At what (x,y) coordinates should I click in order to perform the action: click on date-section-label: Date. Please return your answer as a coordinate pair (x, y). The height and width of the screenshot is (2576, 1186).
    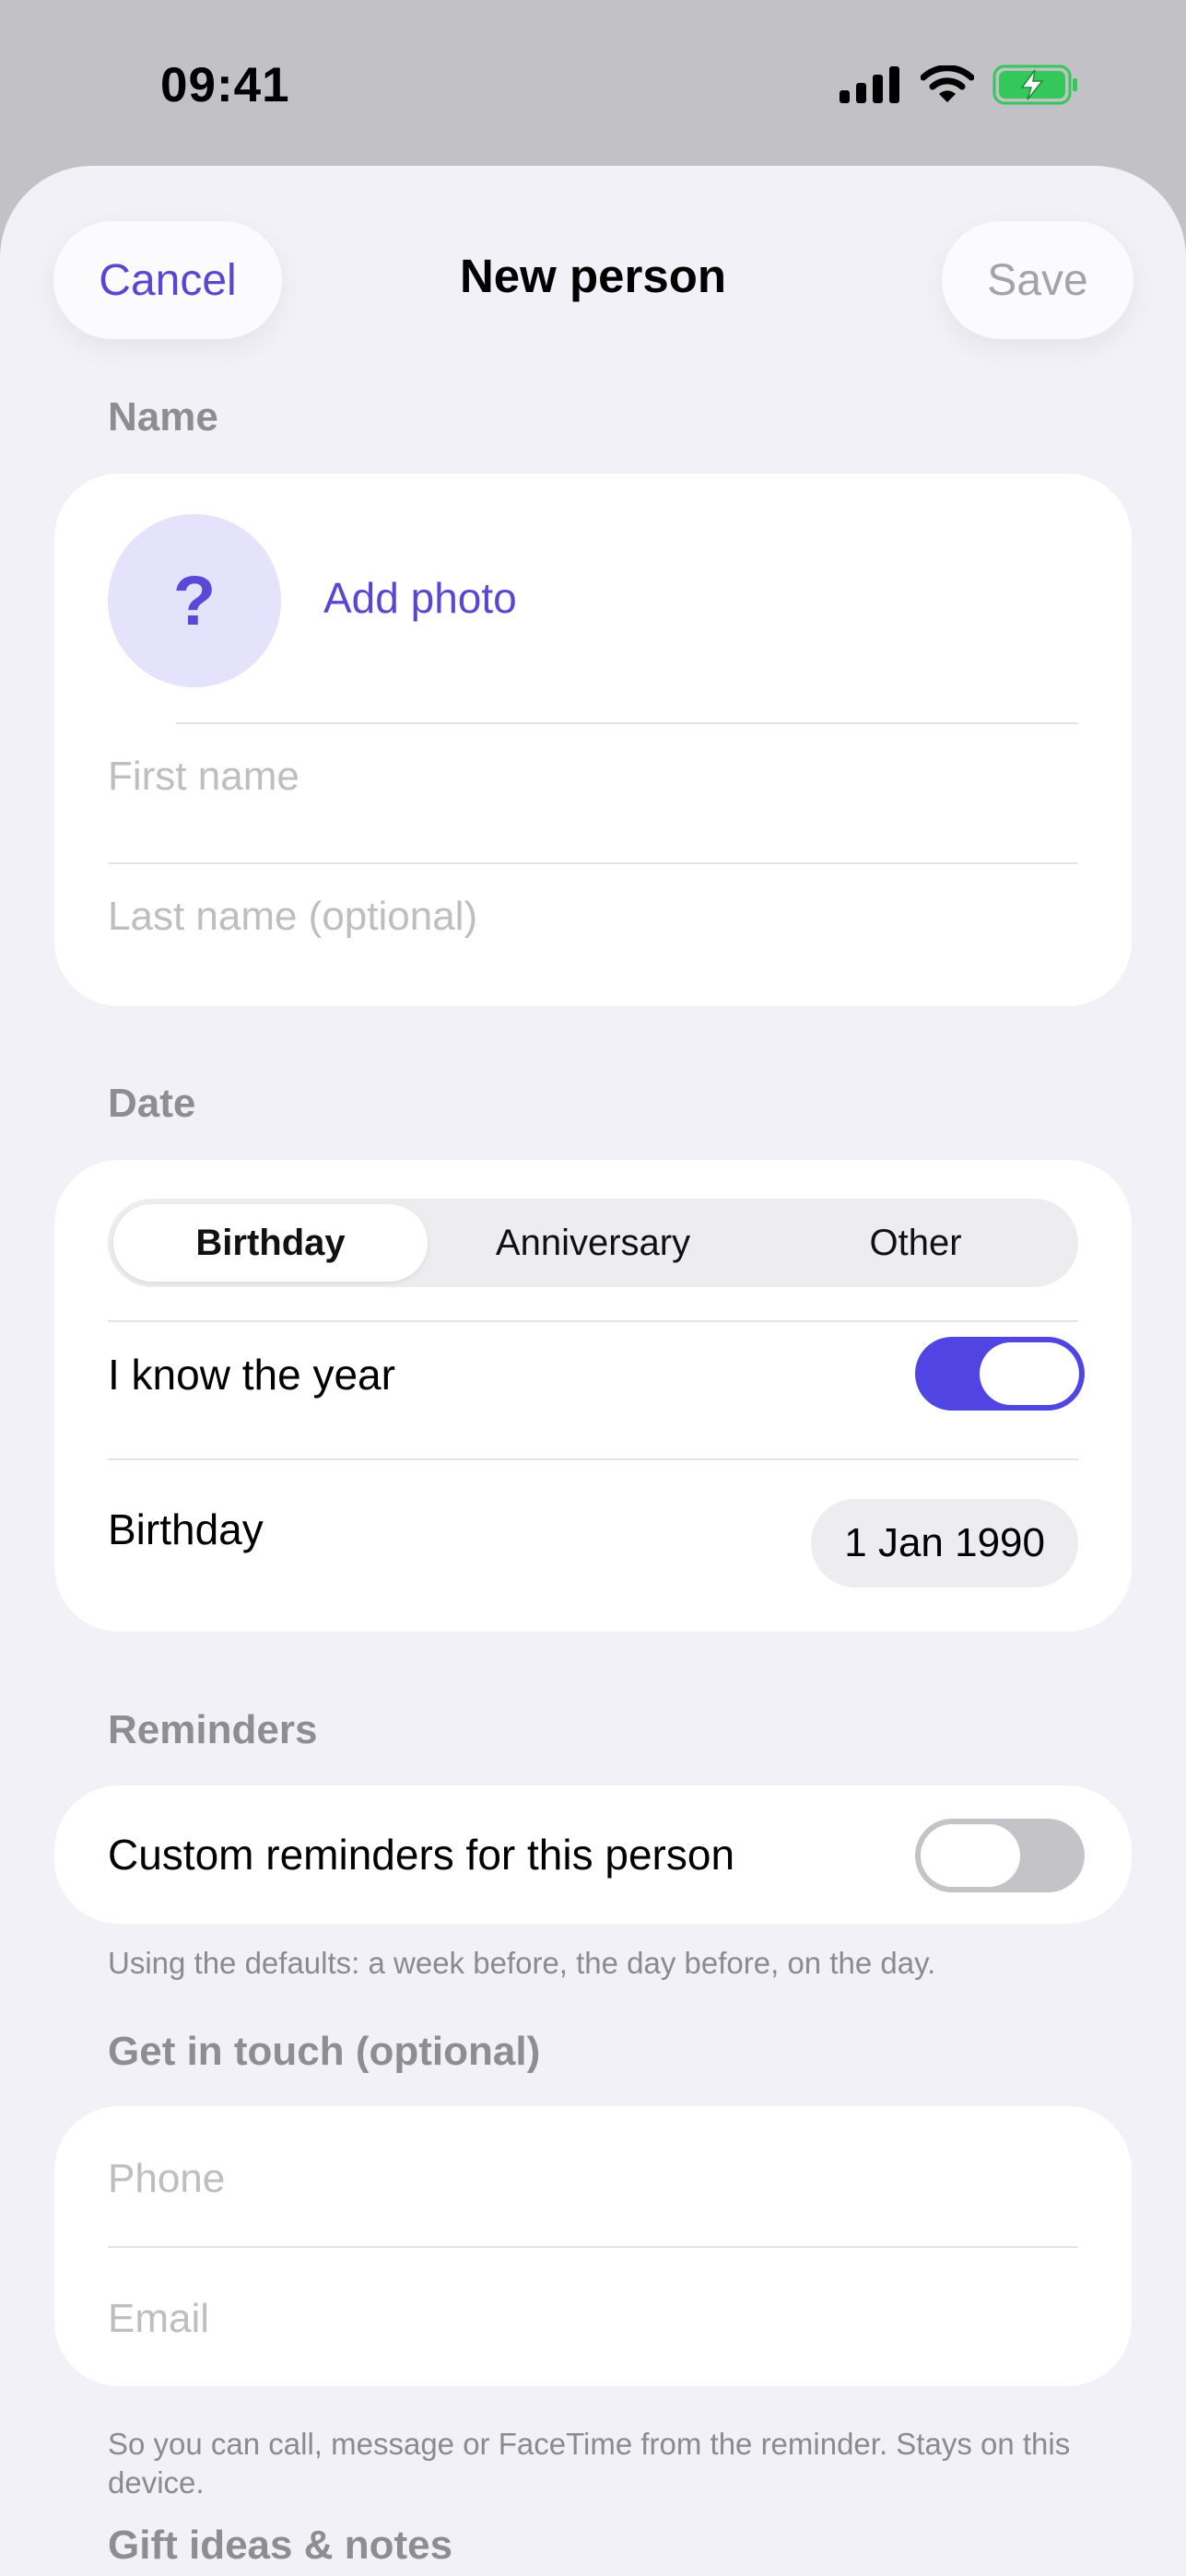
    Looking at the image, I should click on (152, 1103).